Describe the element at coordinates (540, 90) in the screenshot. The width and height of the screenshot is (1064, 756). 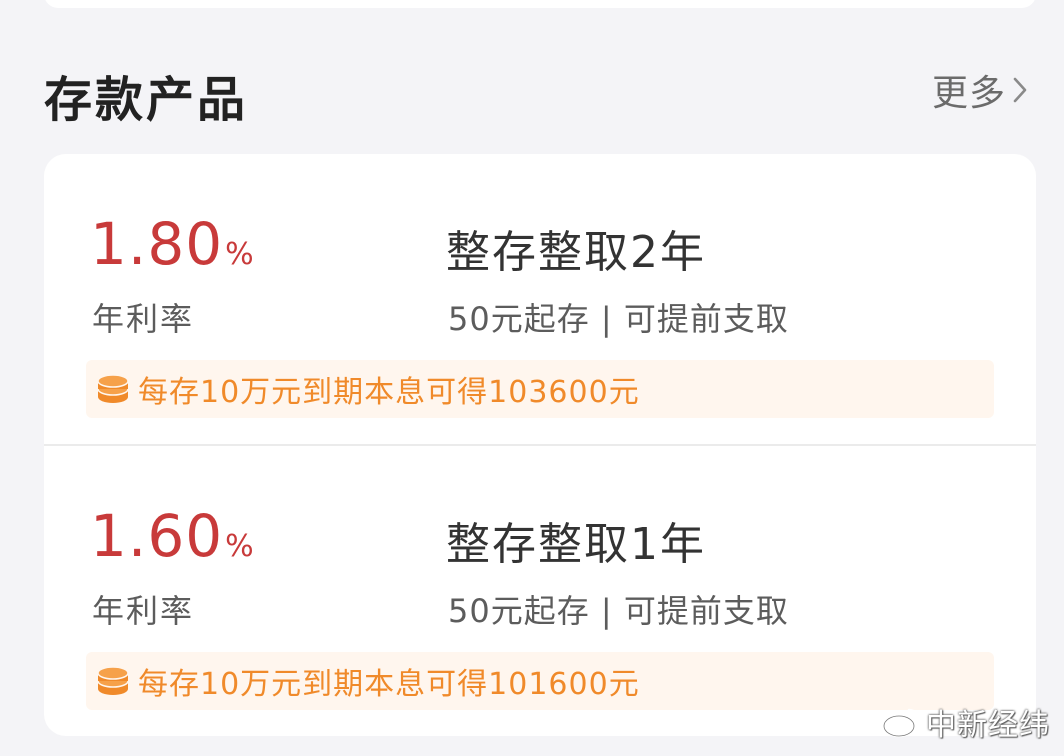
I see `section-header: 存款产品 更多` at that location.